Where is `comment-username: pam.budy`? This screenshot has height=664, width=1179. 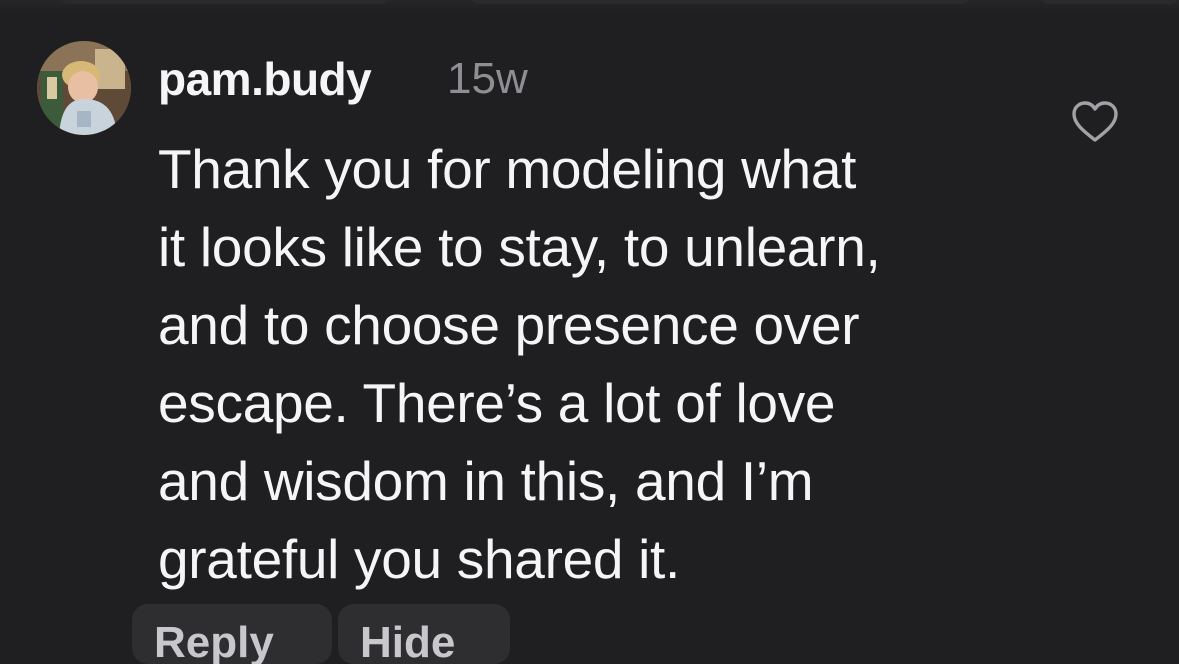
comment-username: pam.budy is located at coordinates (265, 79).